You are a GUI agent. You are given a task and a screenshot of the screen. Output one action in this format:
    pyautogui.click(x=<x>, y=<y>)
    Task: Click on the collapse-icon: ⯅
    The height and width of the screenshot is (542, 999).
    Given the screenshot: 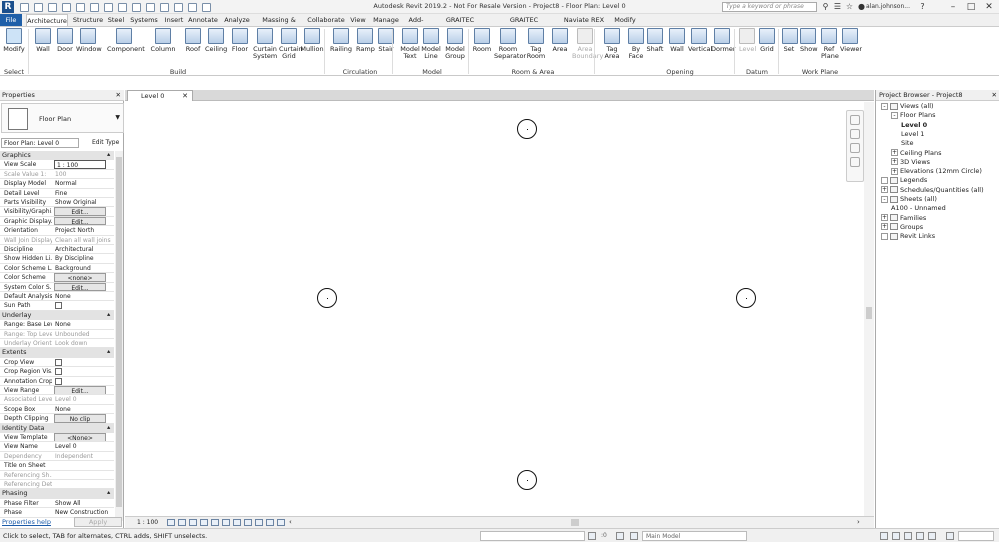 What is the action you would take?
    pyautogui.click(x=108, y=352)
    